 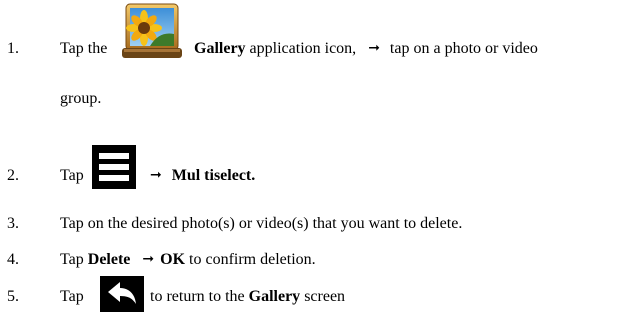 I want to click on step-number: 4., so click(x=13, y=259).